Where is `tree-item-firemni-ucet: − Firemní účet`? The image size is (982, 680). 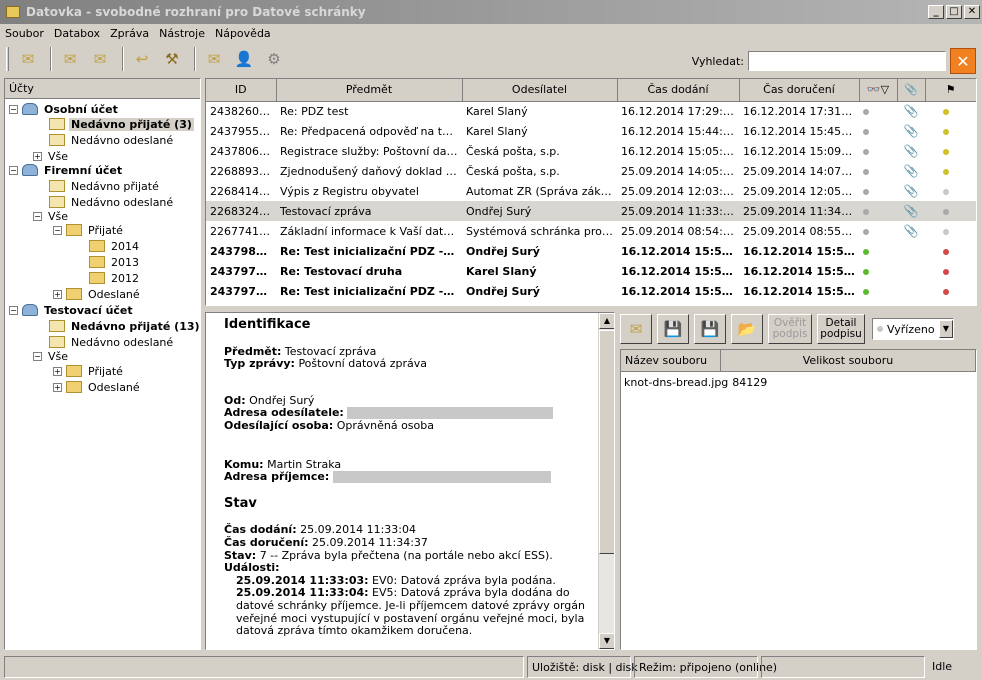 tree-item-firemni-ucet: − Firemní účet is located at coordinates (66, 170).